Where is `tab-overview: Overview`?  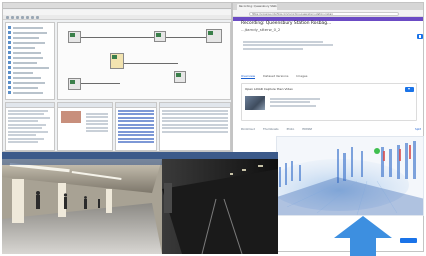 tab-overview: Overview is located at coordinates (248, 76).